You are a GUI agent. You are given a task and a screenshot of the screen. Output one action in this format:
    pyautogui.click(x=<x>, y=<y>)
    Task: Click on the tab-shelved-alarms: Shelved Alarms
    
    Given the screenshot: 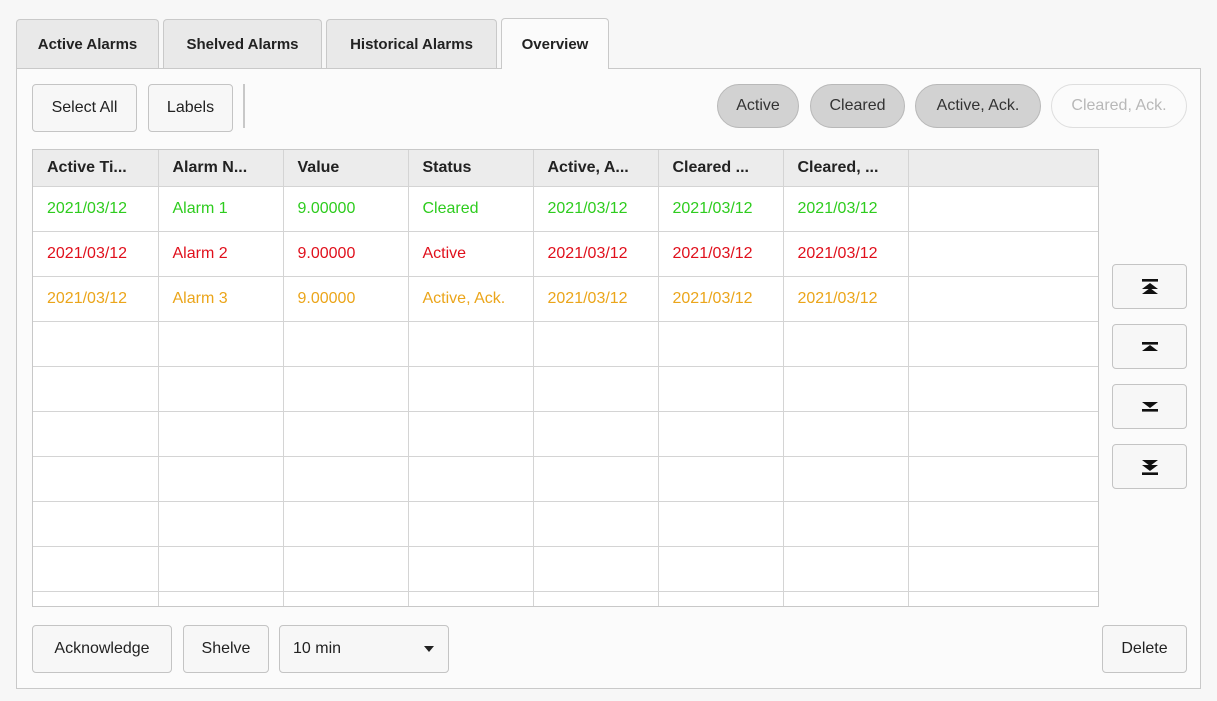 What is the action you would take?
    pyautogui.click(x=242, y=44)
    